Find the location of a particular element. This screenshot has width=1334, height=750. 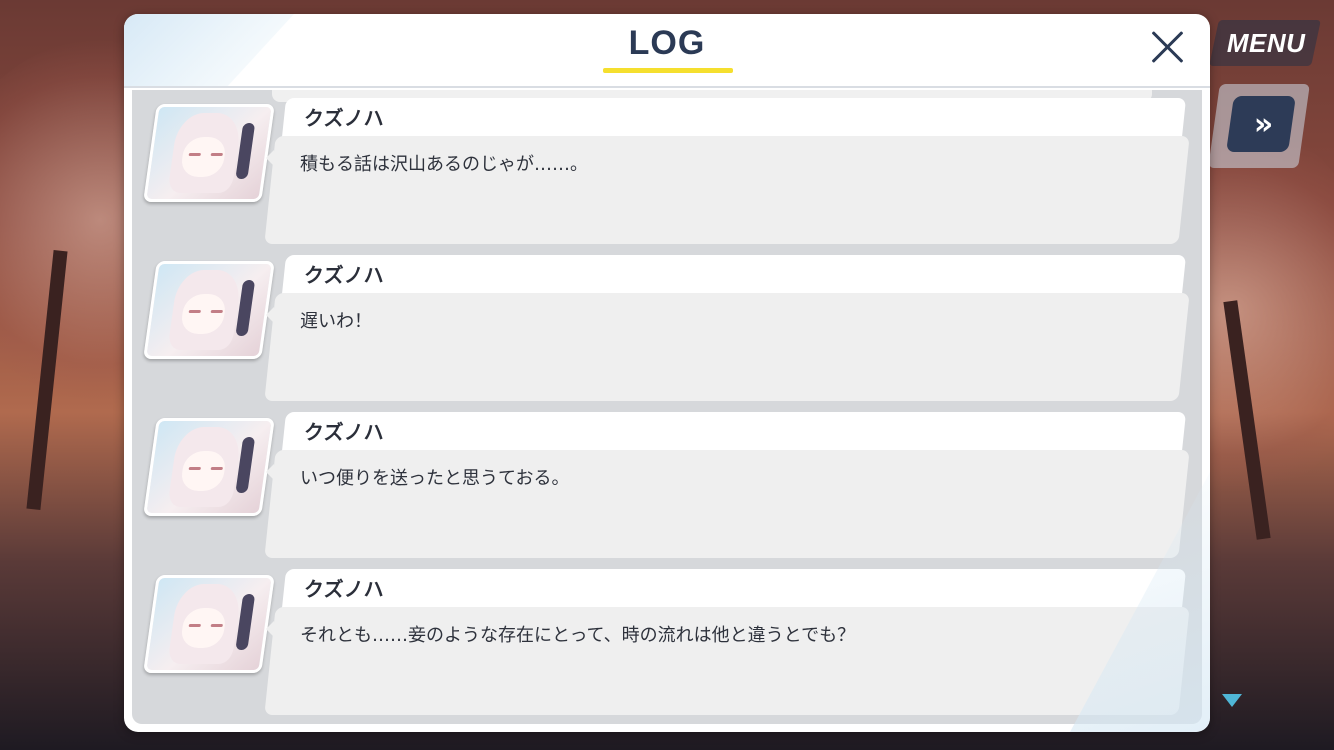

log-title: LOG is located at coordinates (667, 43).